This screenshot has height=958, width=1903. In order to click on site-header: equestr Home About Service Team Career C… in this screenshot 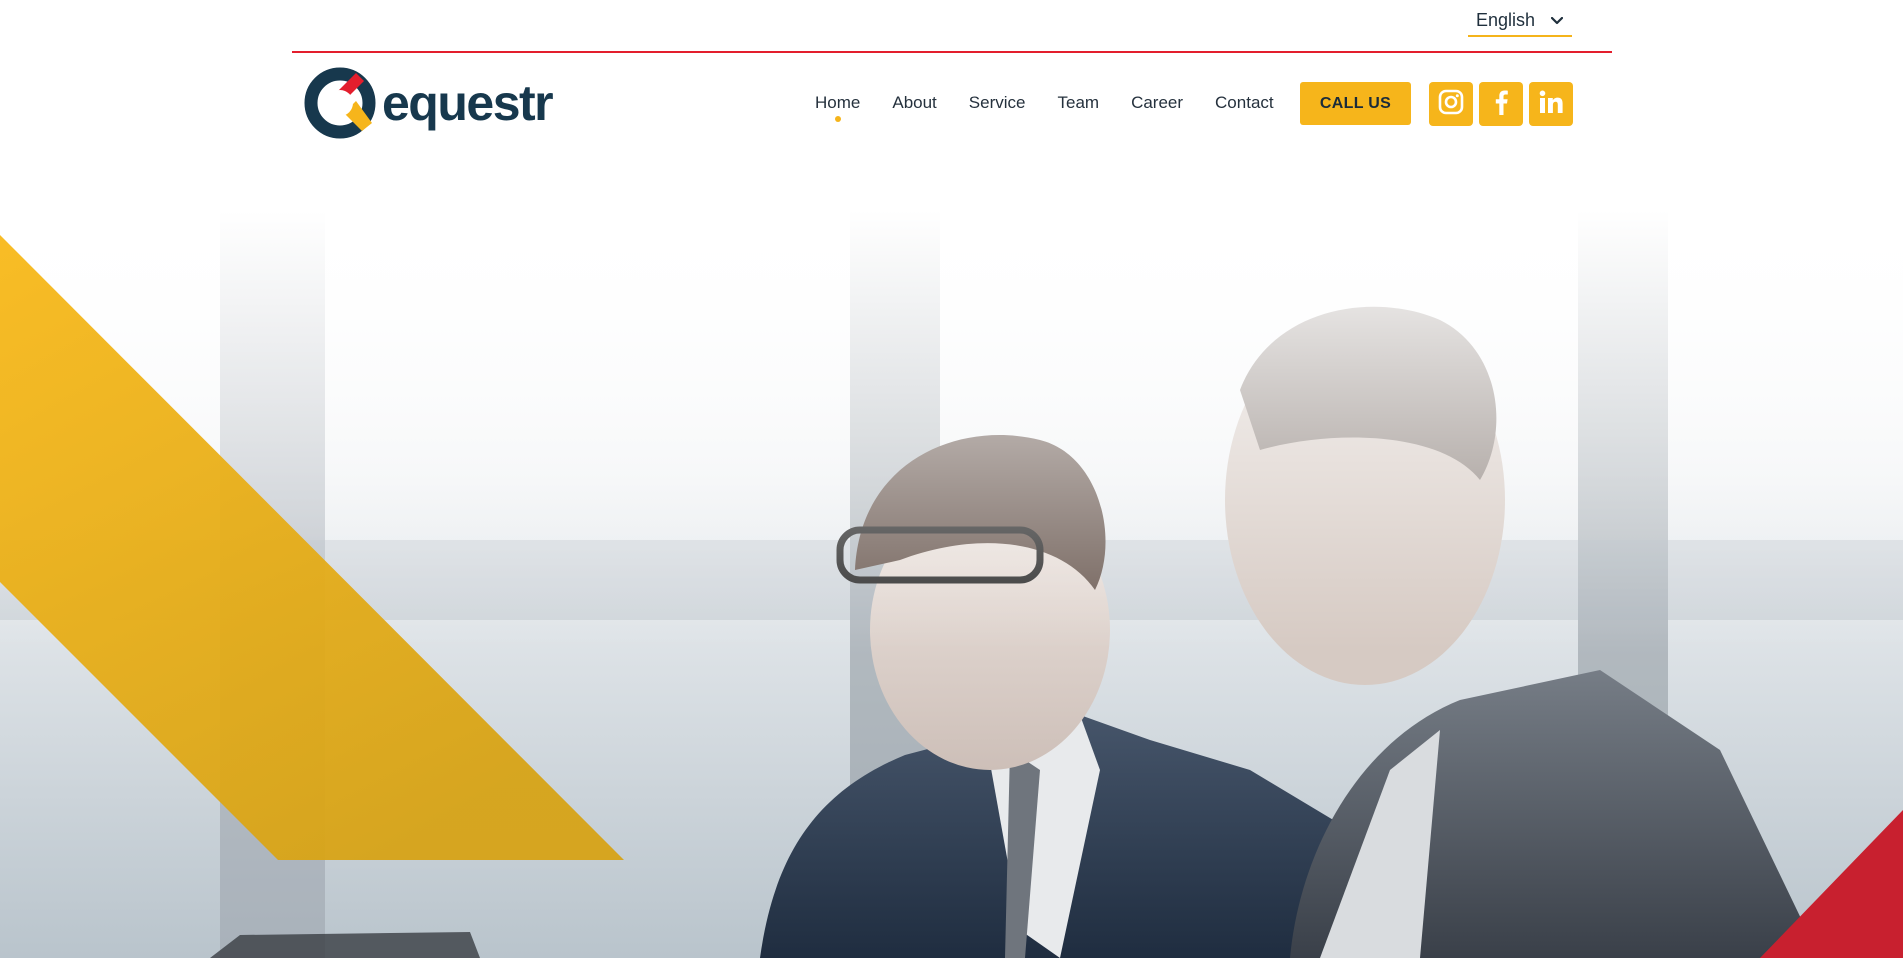, I will do `click(952, 103)`.